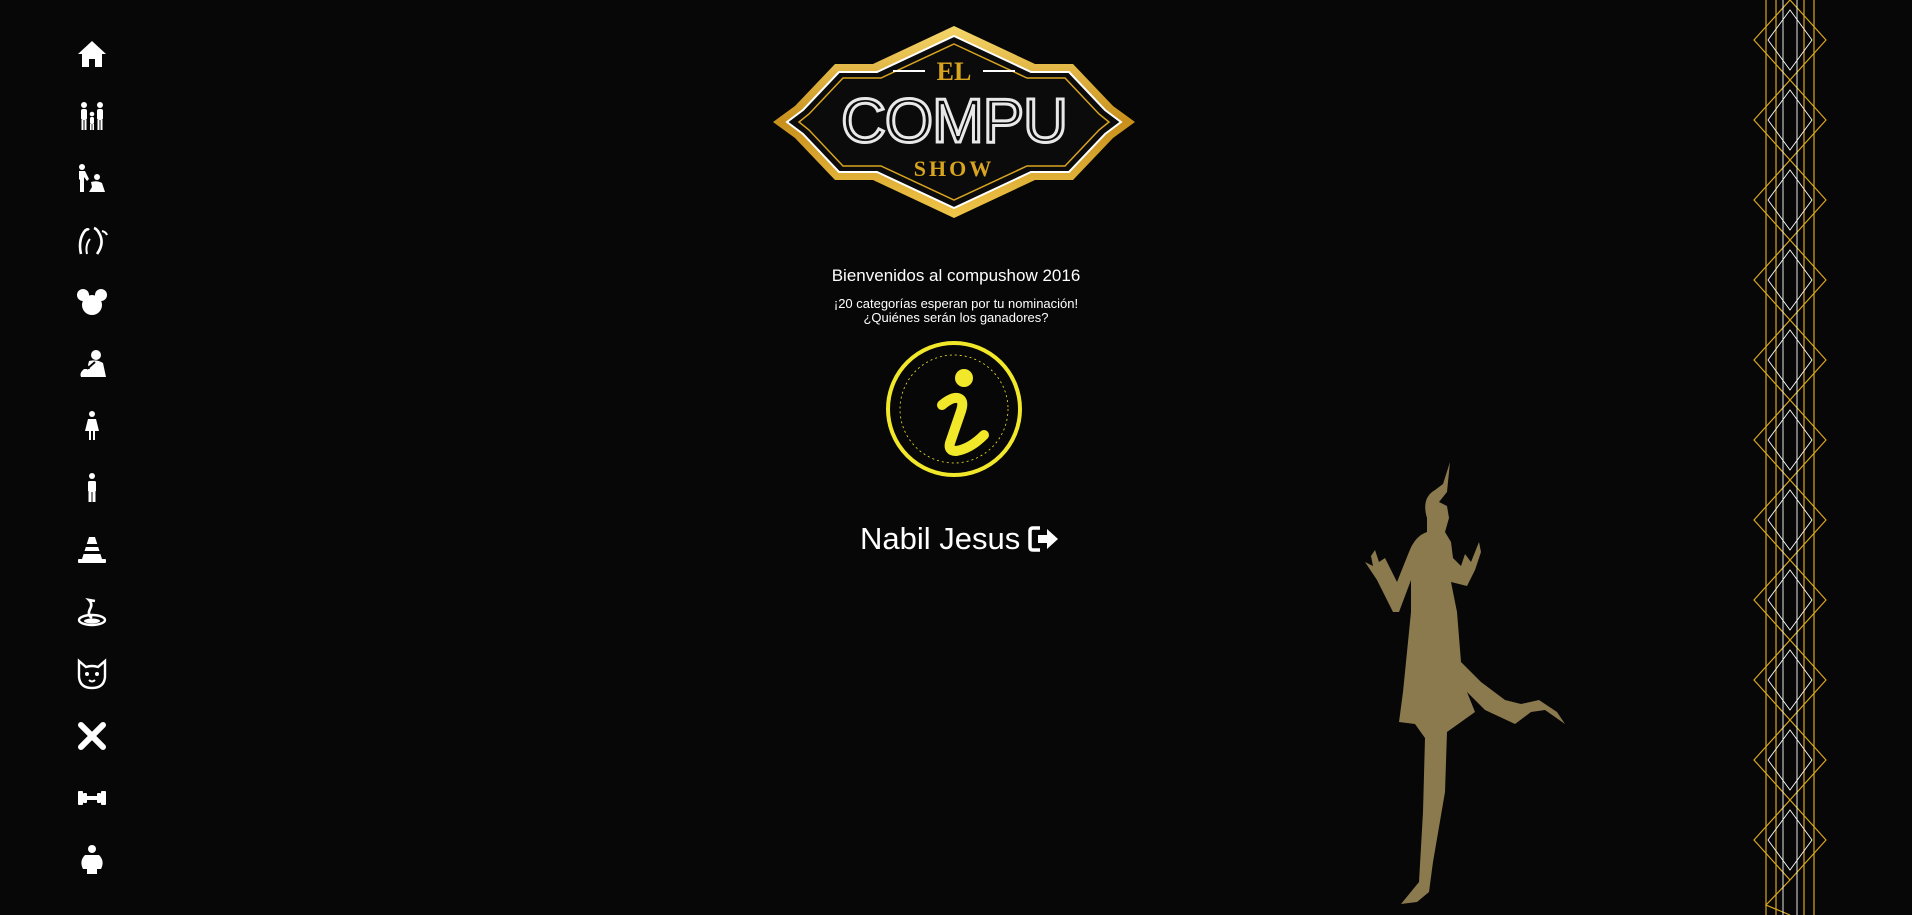 This screenshot has width=1912, height=915. I want to click on nav-couple, so click(92, 178).